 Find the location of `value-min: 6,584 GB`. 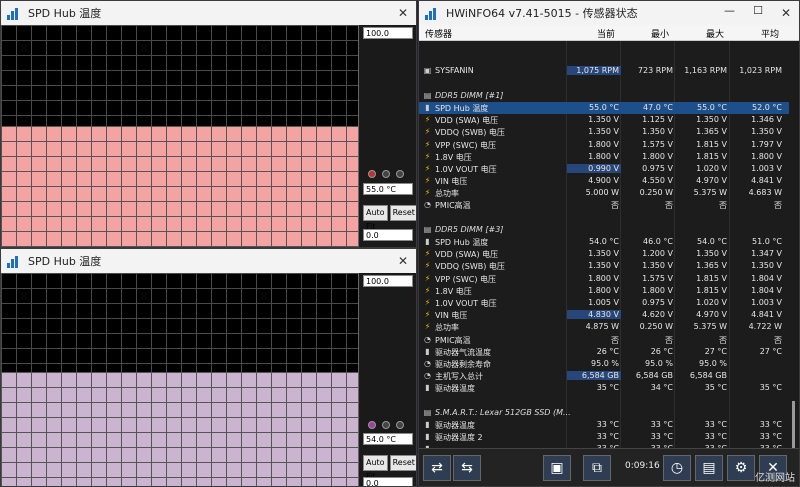

value-min: 6,584 GB is located at coordinates (654, 376).